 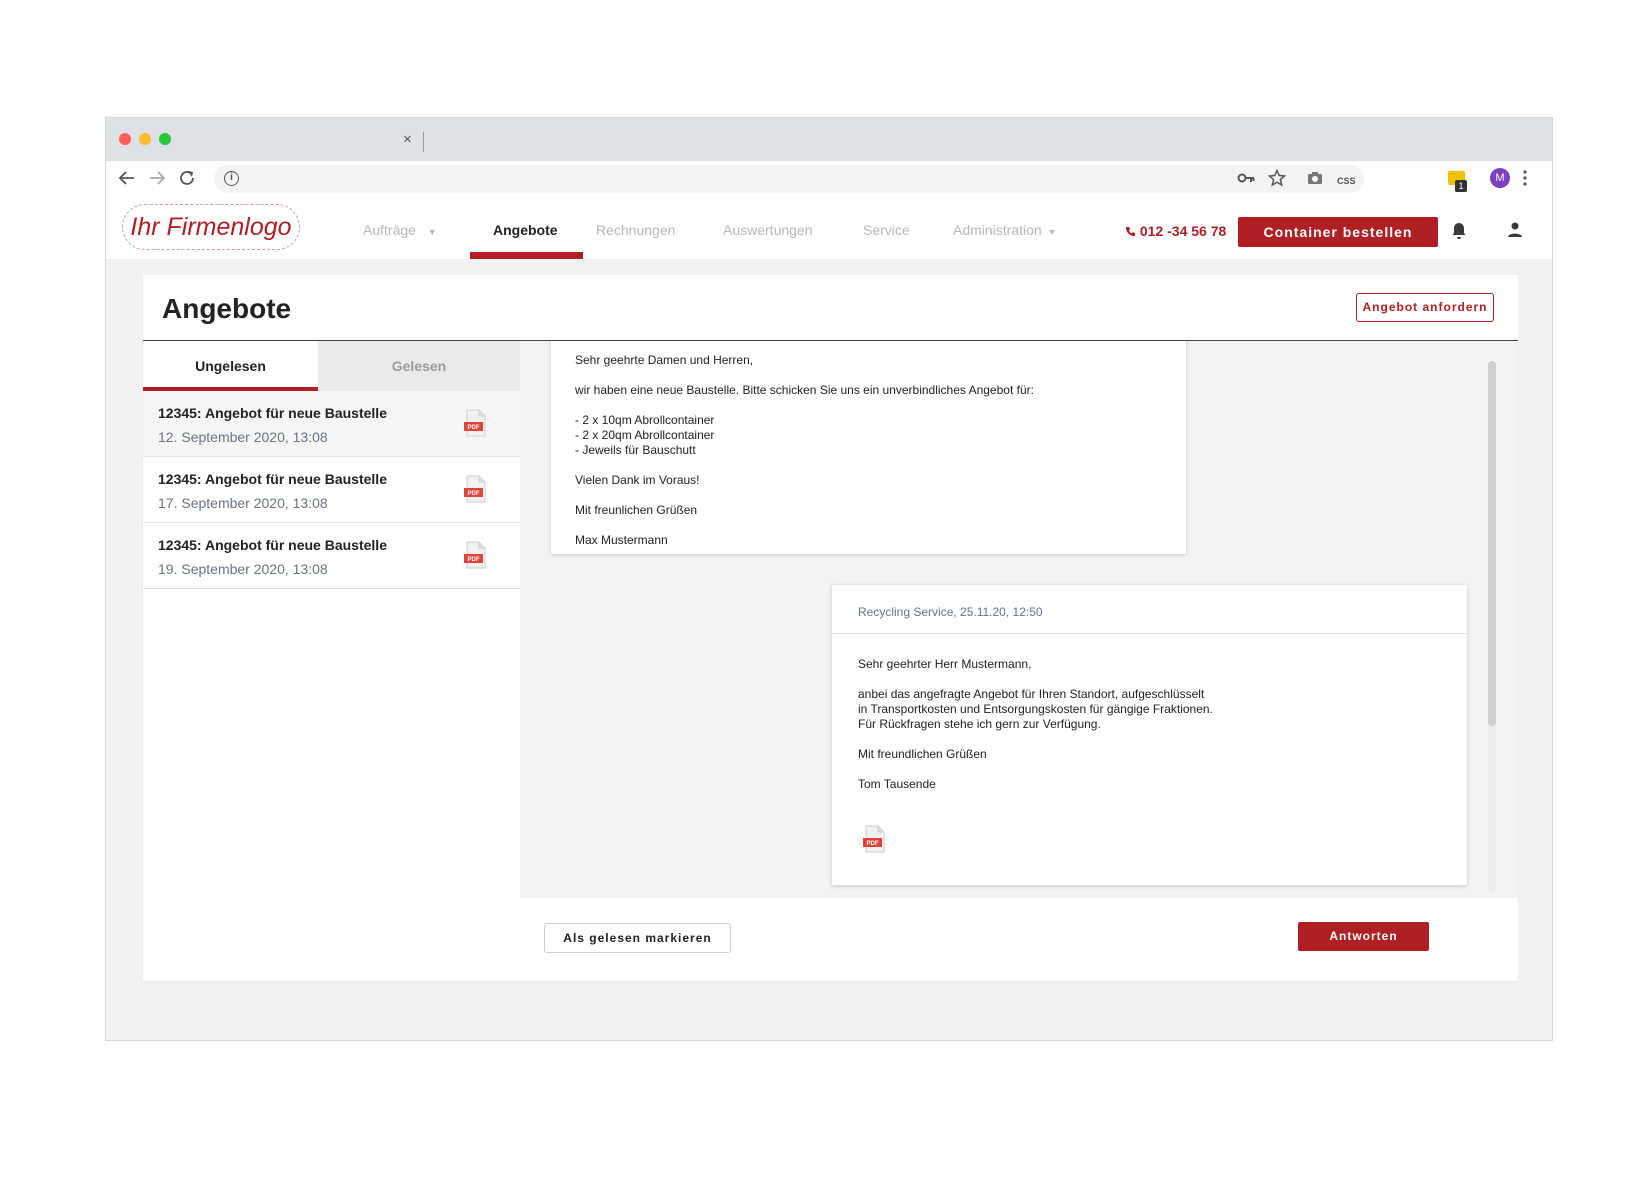 What do you see at coordinates (1425, 307) in the screenshot?
I see `request-offer-button: Angebot anfordern` at bounding box center [1425, 307].